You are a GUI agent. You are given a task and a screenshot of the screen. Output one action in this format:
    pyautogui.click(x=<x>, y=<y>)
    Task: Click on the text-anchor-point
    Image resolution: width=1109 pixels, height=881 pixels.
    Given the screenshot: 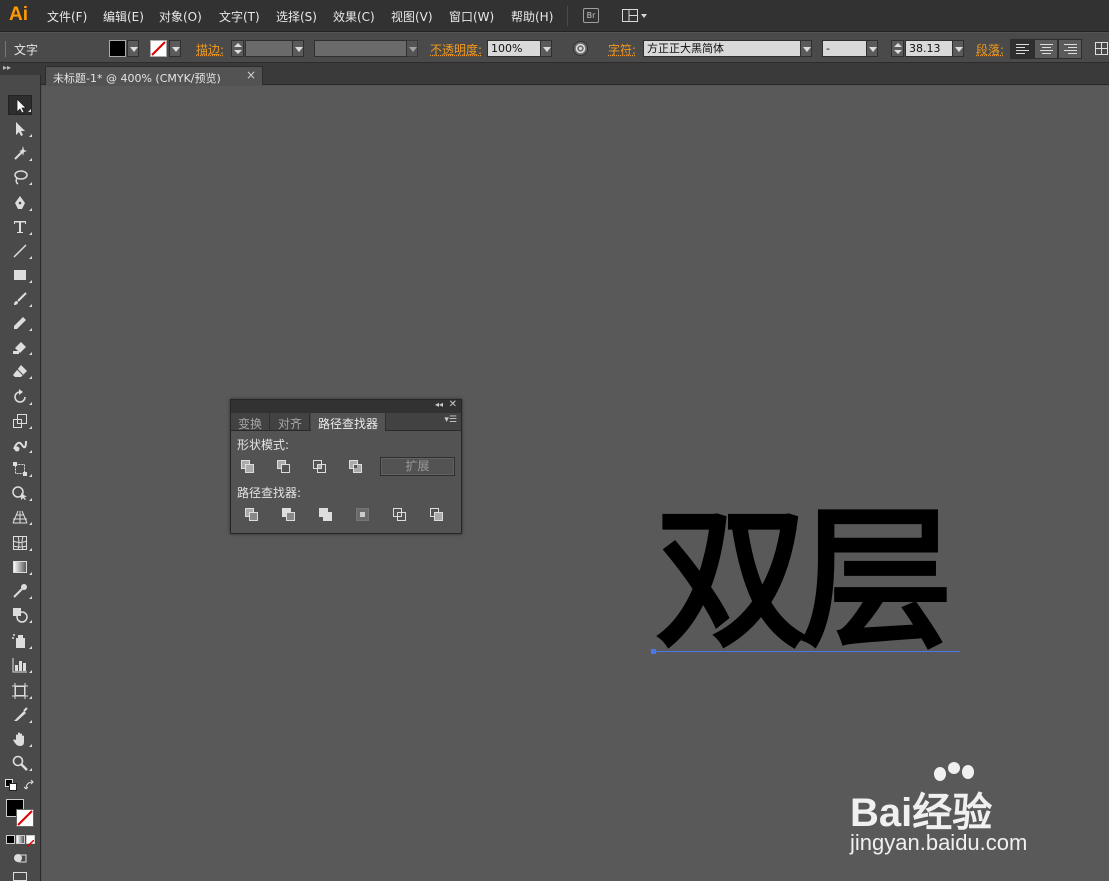 What is the action you would take?
    pyautogui.click(x=653, y=651)
    